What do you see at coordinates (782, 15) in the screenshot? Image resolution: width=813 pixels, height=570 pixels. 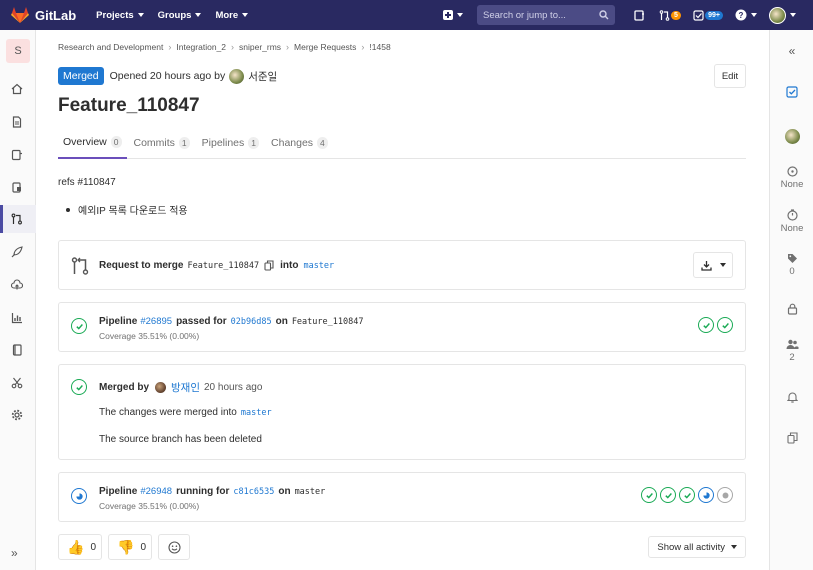 I see `user-menu-dropdown` at bounding box center [782, 15].